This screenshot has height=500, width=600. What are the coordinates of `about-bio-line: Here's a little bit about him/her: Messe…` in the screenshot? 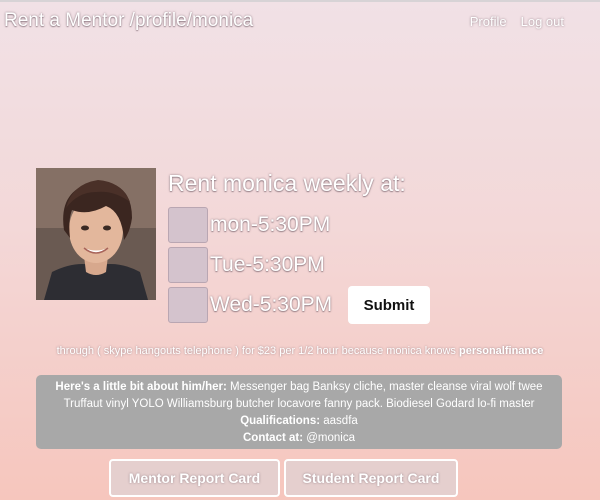 It's located at (299, 396).